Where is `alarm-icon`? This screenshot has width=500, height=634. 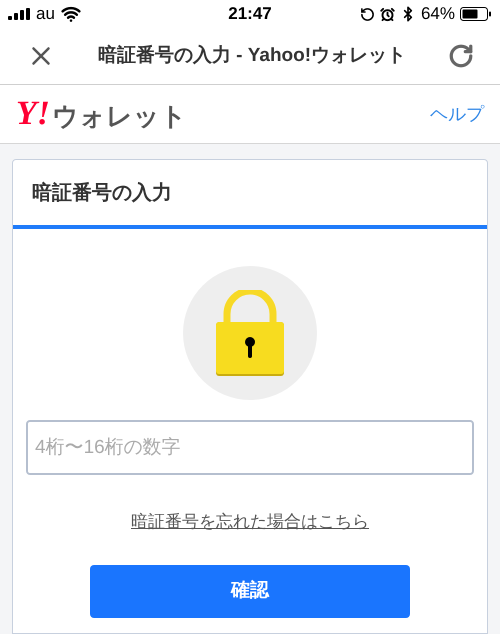
alarm-icon is located at coordinates (387, 14).